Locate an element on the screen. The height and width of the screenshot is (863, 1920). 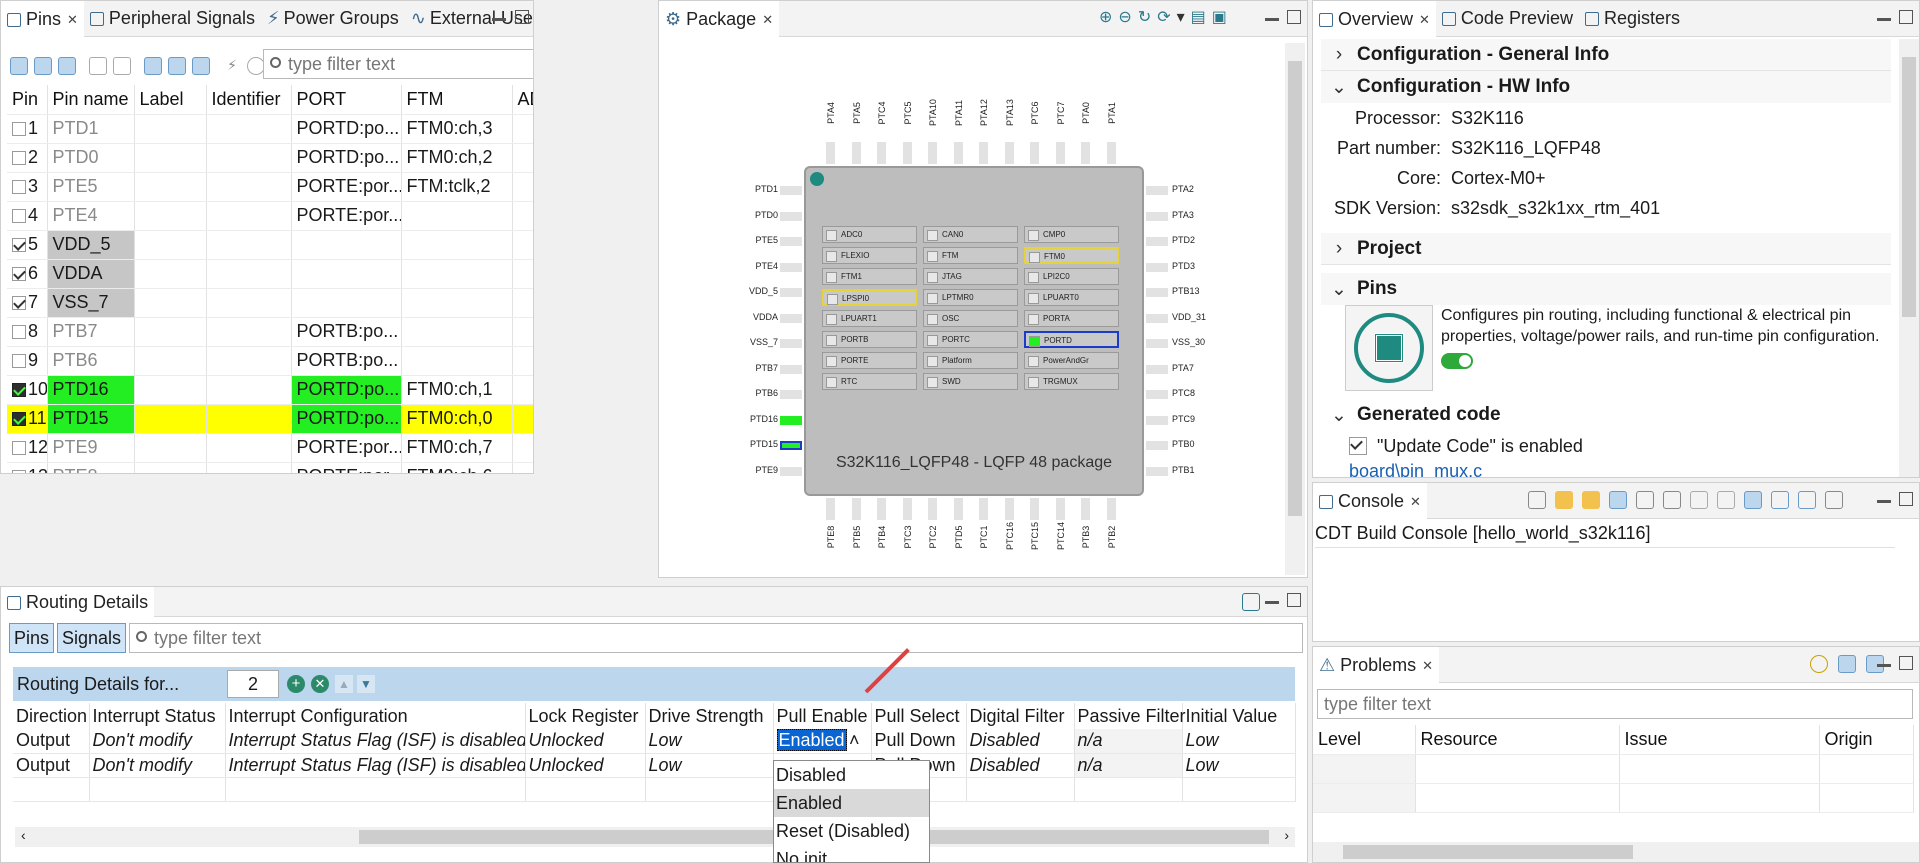
routing-col: Drive Strength is located at coordinates (709, 716).